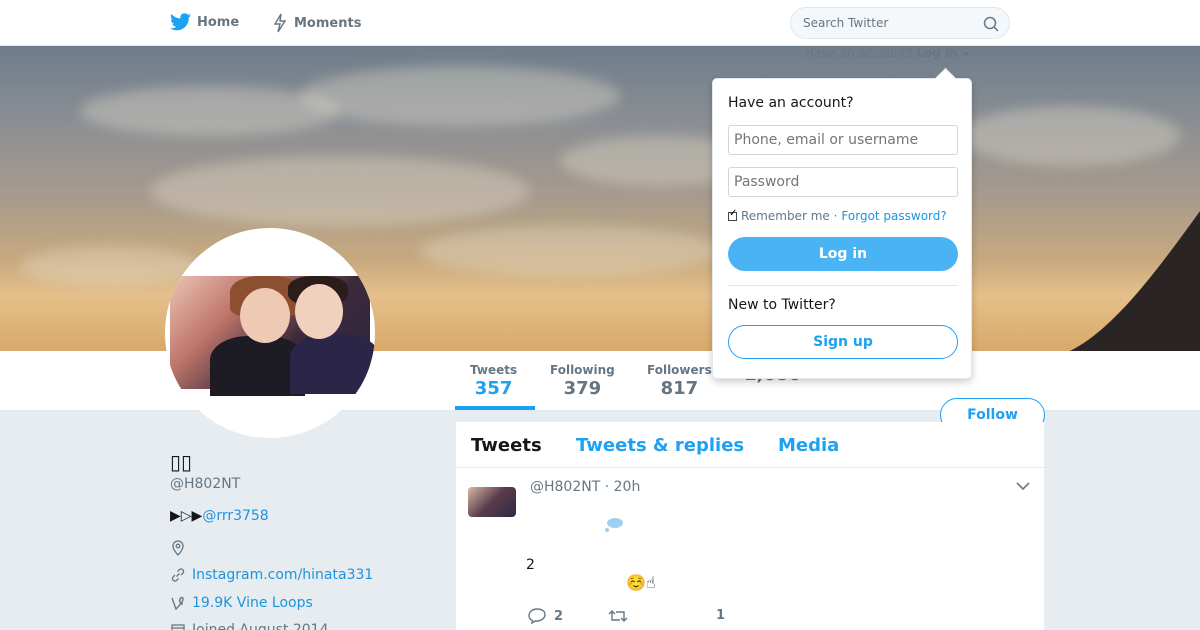  I want to click on nav-home: Home, so click(204, 22).